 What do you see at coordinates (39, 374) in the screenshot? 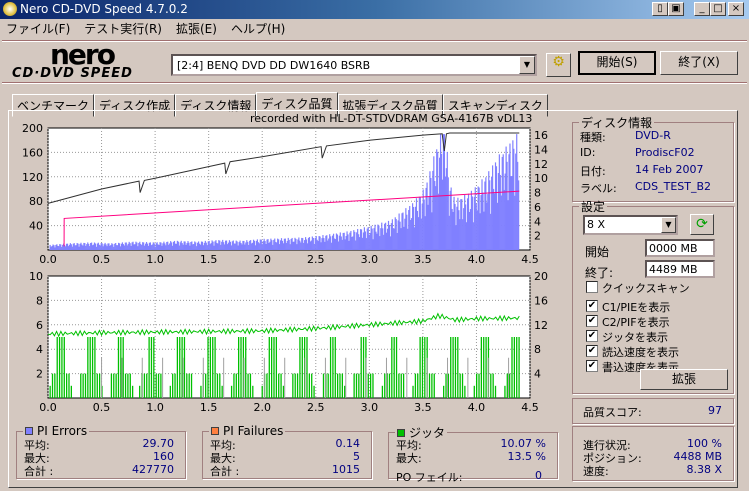
I see `y-tick-label: 2` at bounding box center [39, 374].